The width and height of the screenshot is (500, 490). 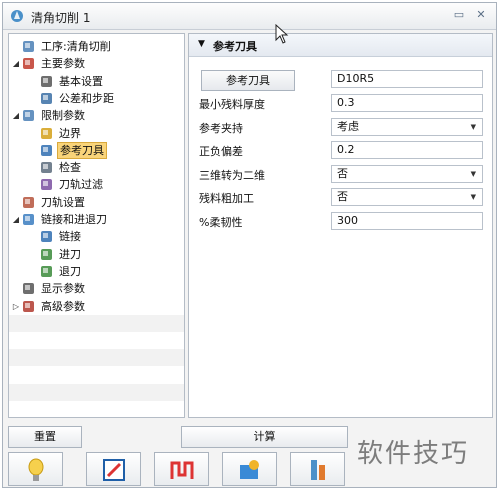 What do you see at coordinates (28, 46) in the screenshot?
I see `operation-icon` at bounding box center [28, 46].